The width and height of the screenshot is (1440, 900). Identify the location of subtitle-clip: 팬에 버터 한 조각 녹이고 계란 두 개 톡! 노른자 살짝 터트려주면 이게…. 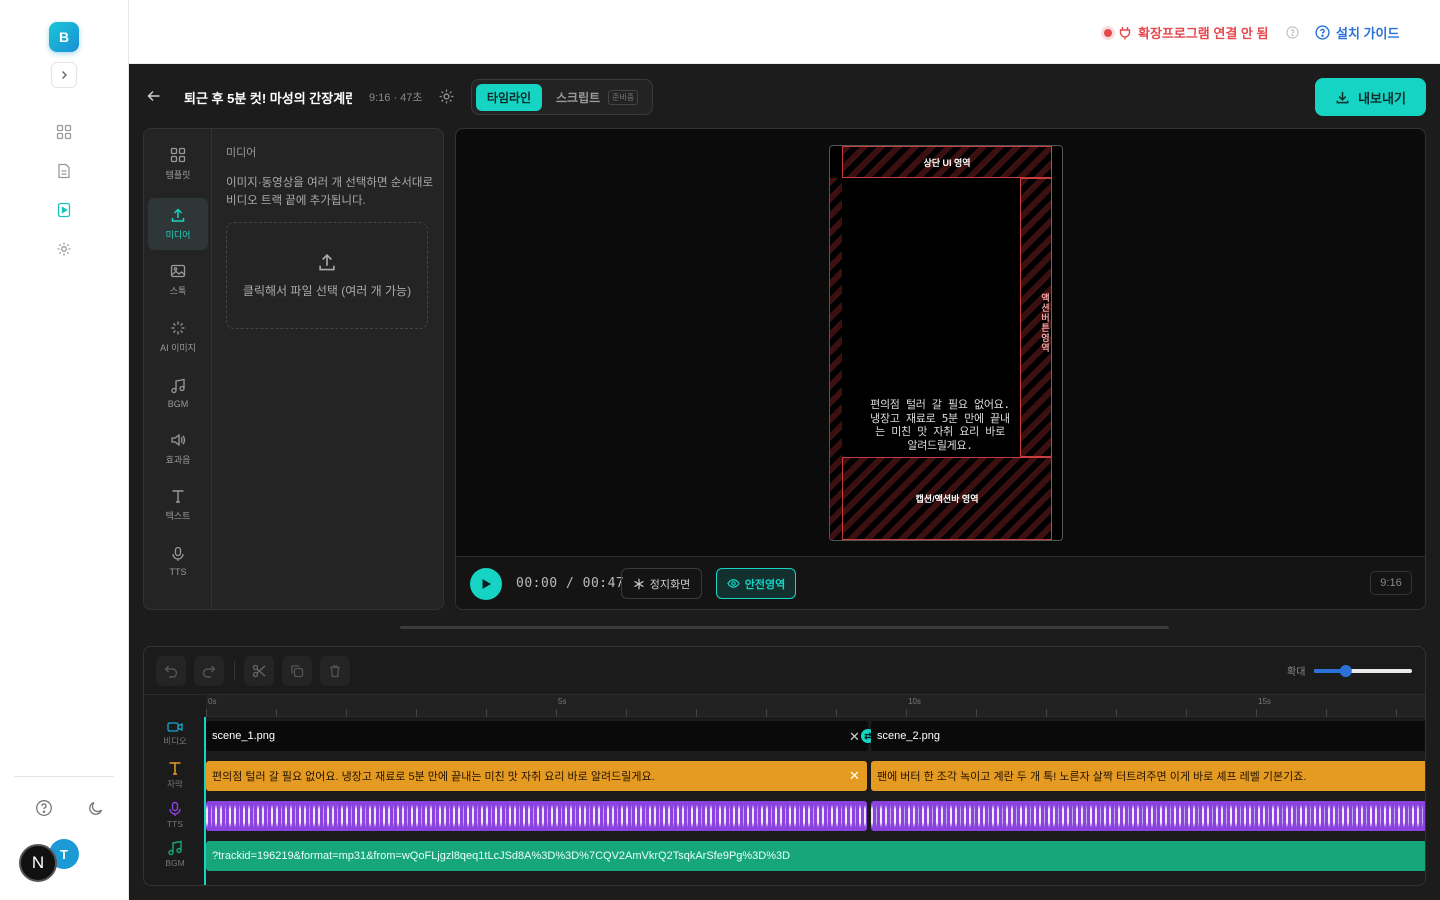
(1148, 776).